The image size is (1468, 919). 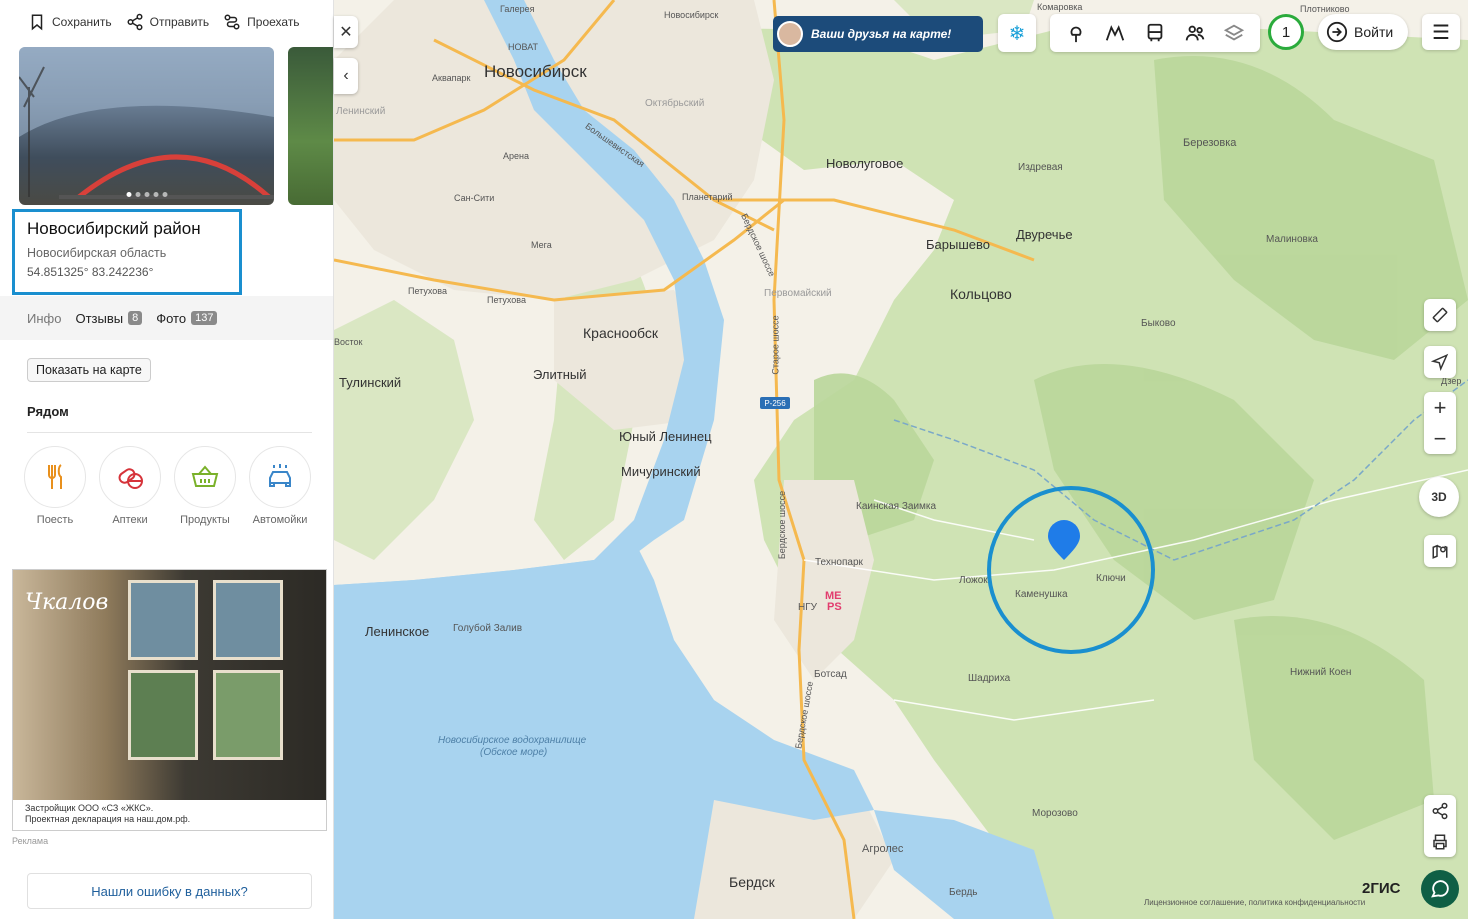 I want to click on tab-reviews-label: Отзывы, so click(x=99, y=318).